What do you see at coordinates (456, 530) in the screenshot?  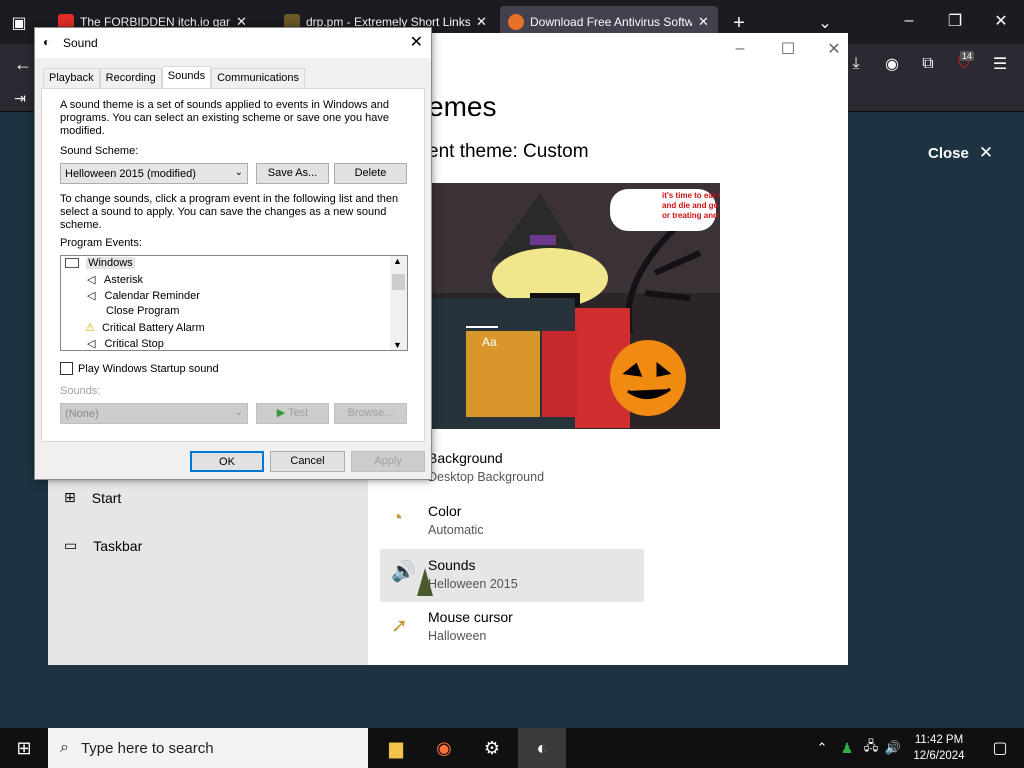 I see `option-value: Automatic` at bounding box center [456, 530].